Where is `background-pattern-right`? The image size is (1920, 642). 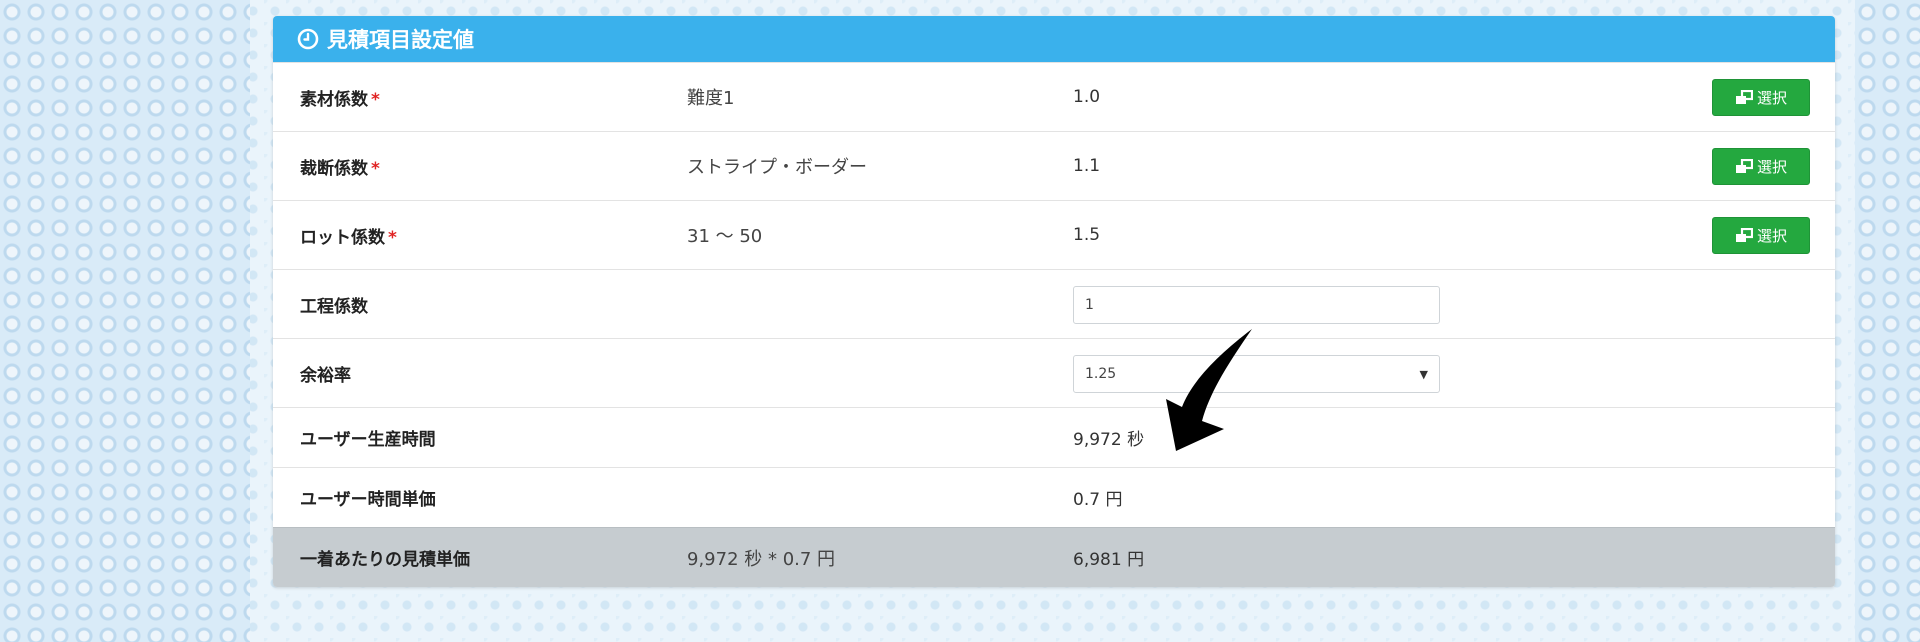 background-pattern-right is located at coordinates (1887, 321).